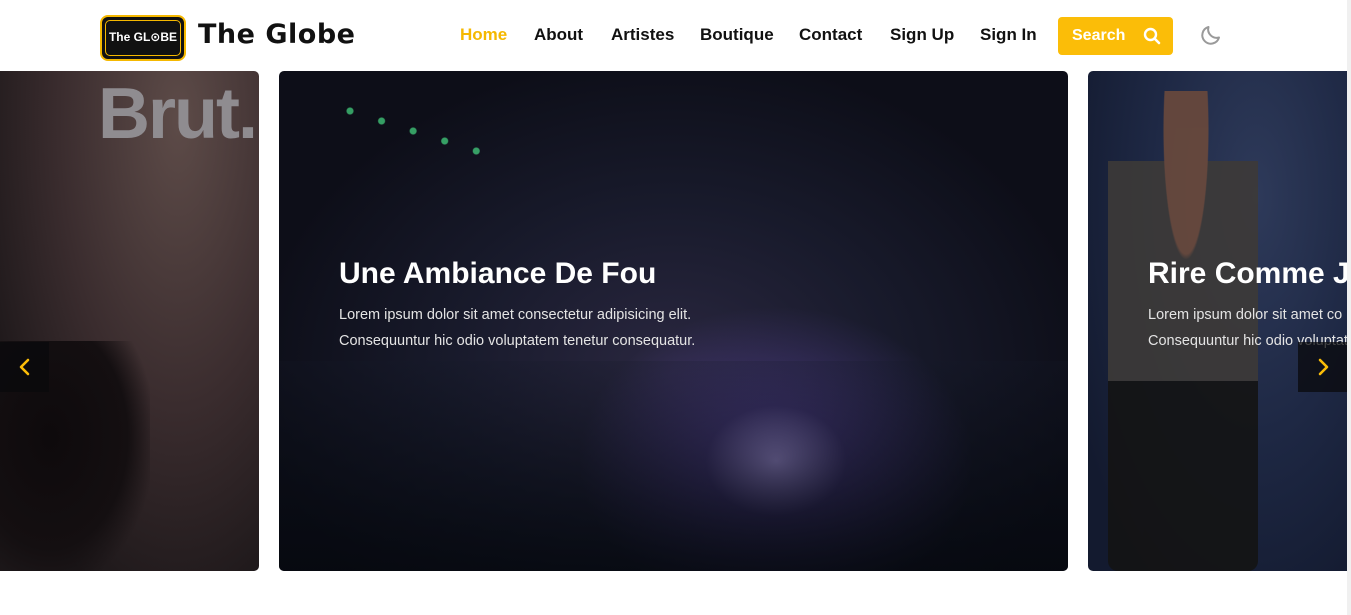  What do you see at coordinates (1349, 307) in the screenshot?
I see `scrollbar` at bounding box center [1349, 307].